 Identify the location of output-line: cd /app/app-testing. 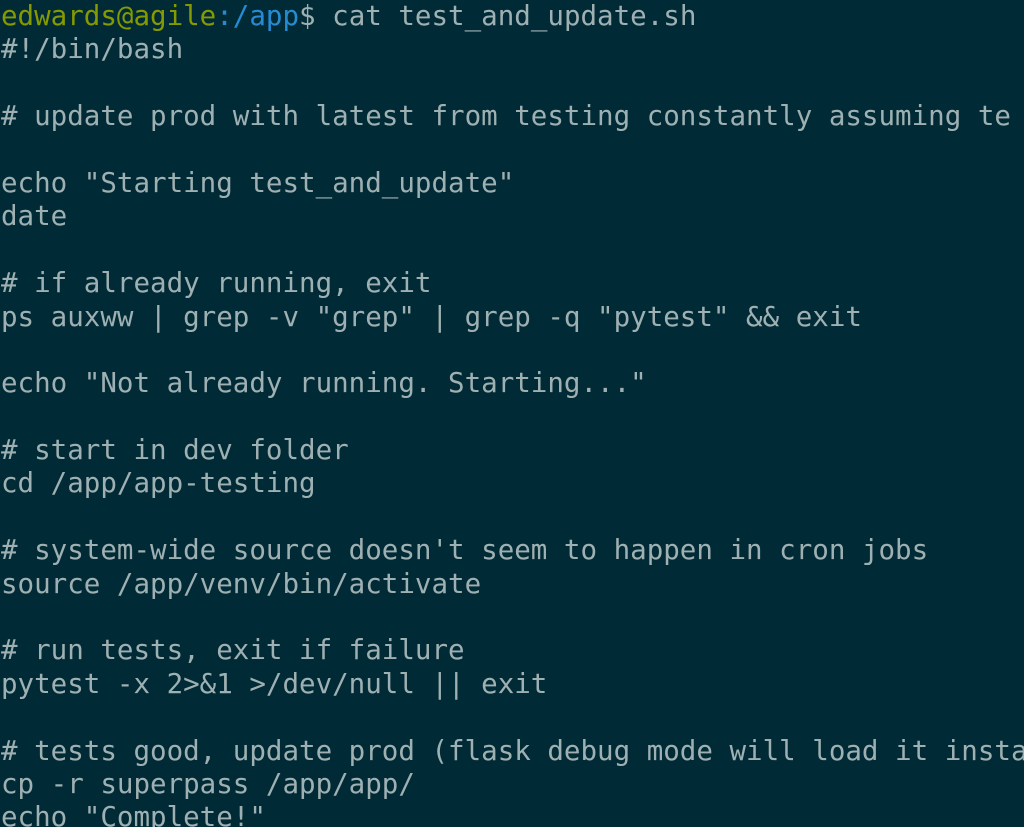
(158, 483).